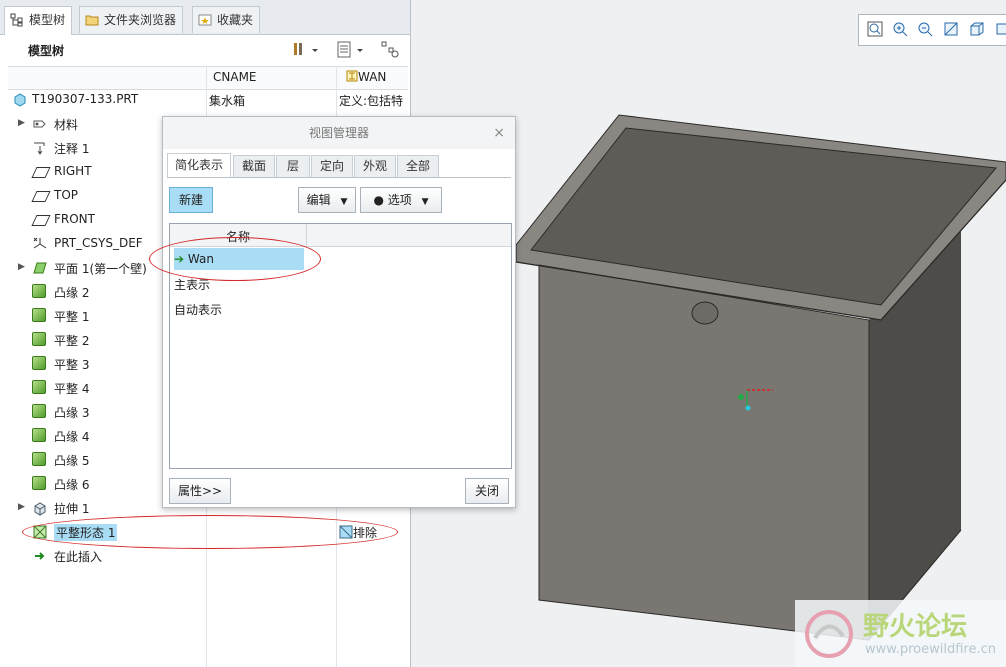 This screenshot has height=667, width=1006. I want to click on tree-item-label: 平整 1, so click(72, 317).